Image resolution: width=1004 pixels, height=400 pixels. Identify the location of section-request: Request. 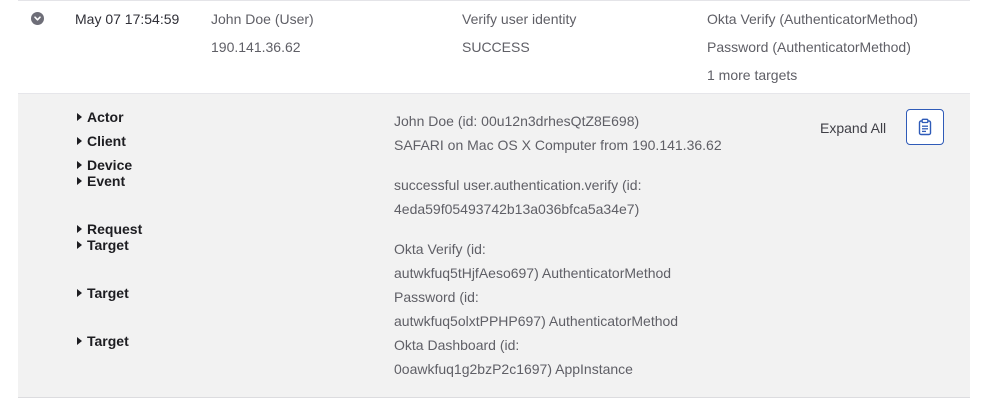
(109, 229).